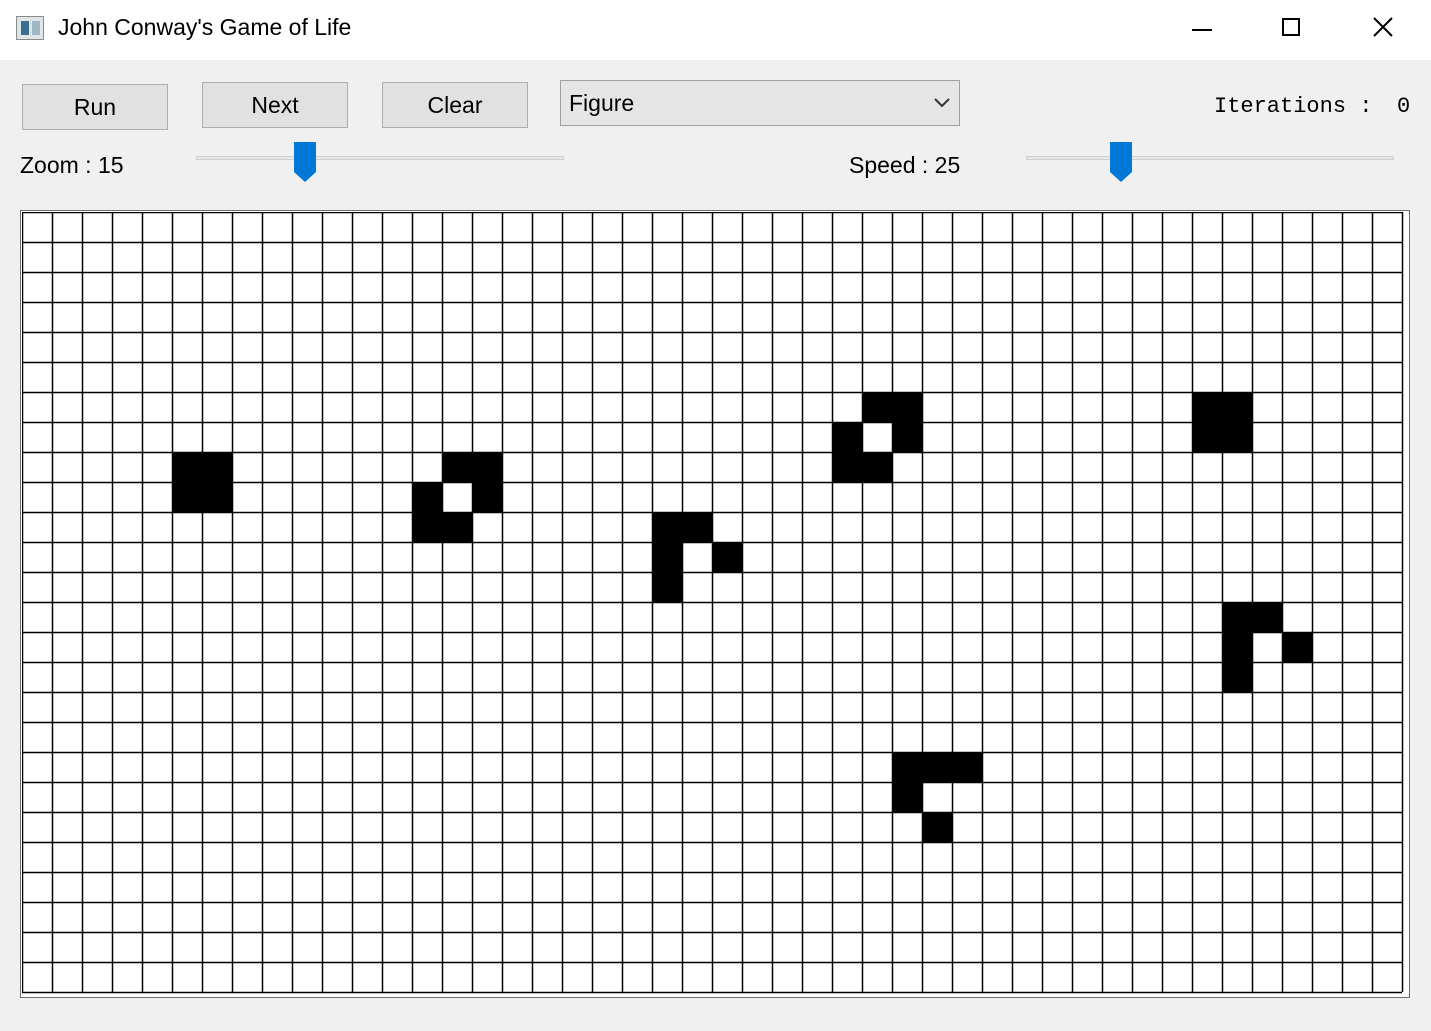 Image resolution: width=1431 pixels, height=1031 pixels. Describe the element at coordinates (305, 162) in the screenshot. I see `zoom-slider-handle` at that location.